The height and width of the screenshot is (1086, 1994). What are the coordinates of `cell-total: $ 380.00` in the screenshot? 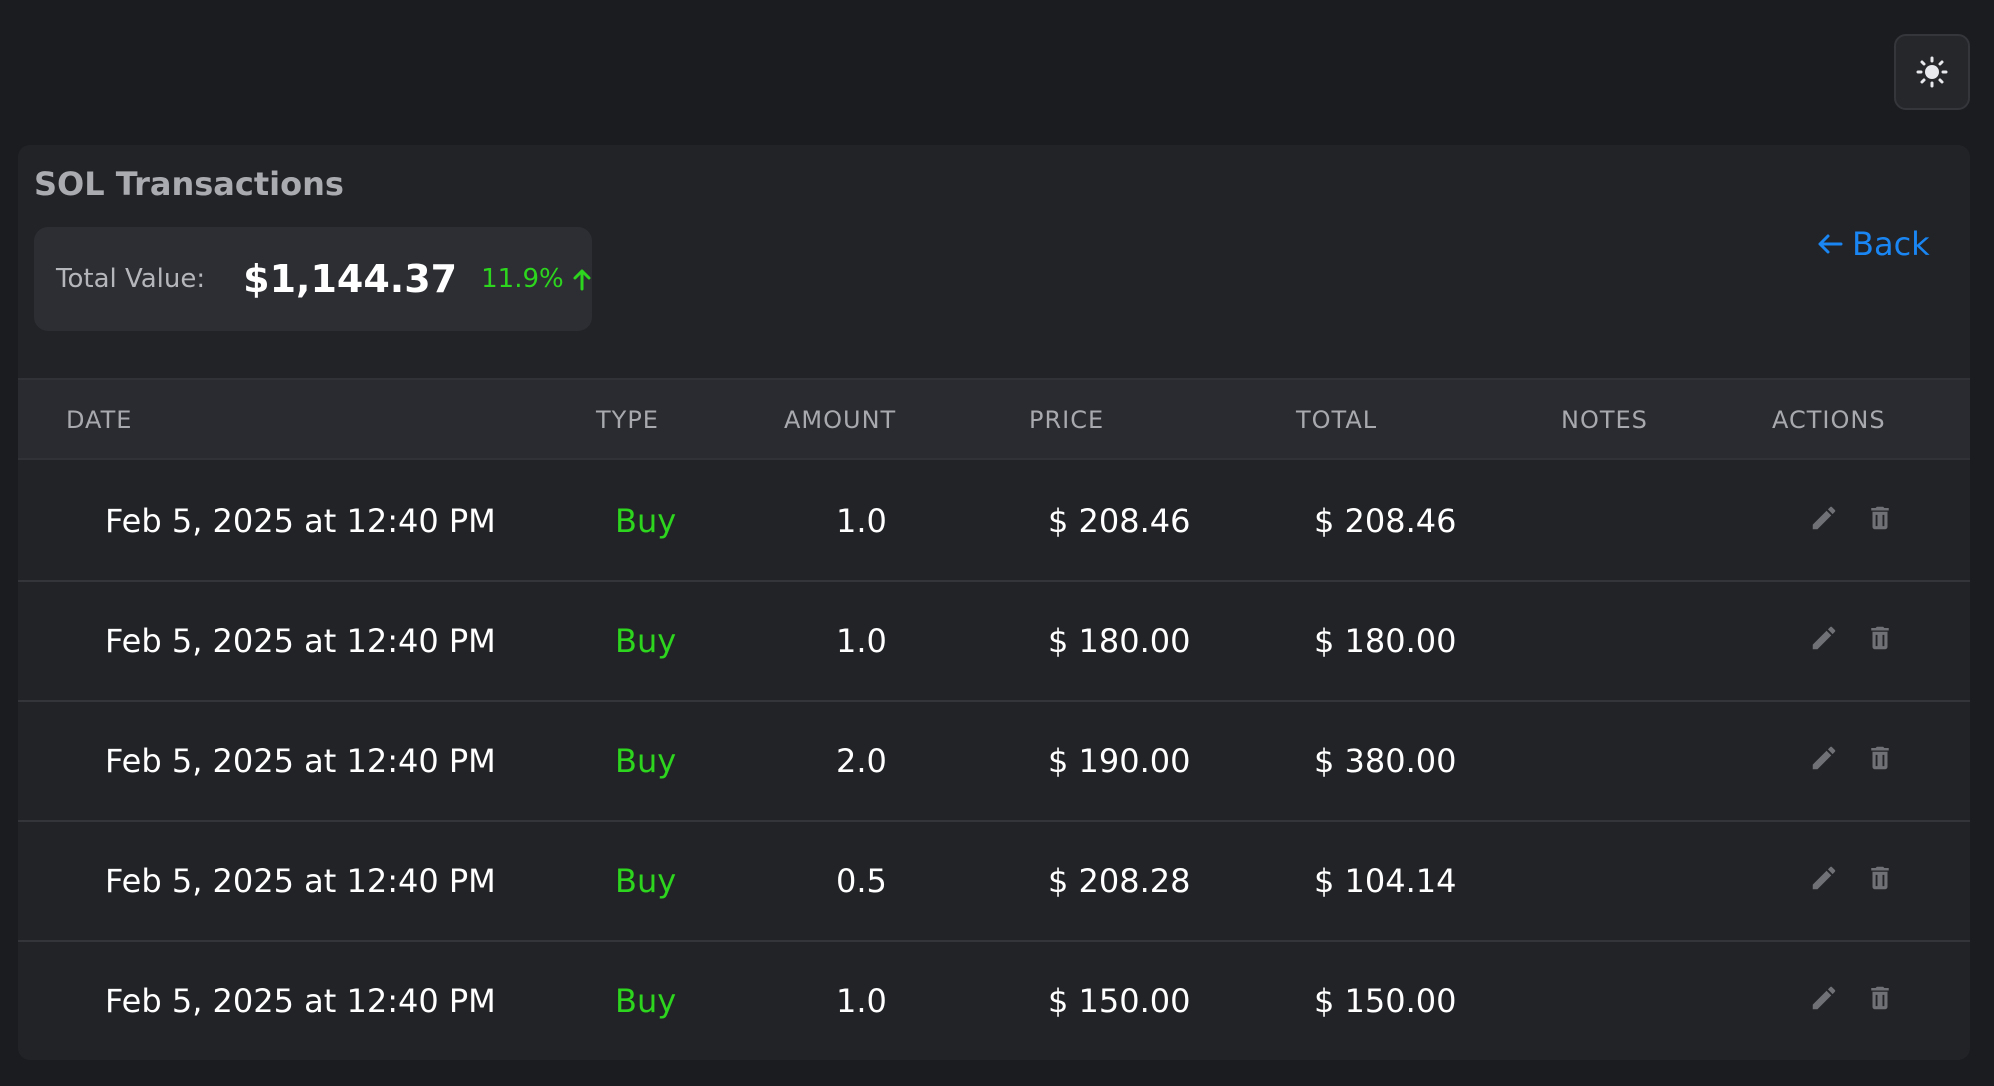 It's located at (1385, 761).